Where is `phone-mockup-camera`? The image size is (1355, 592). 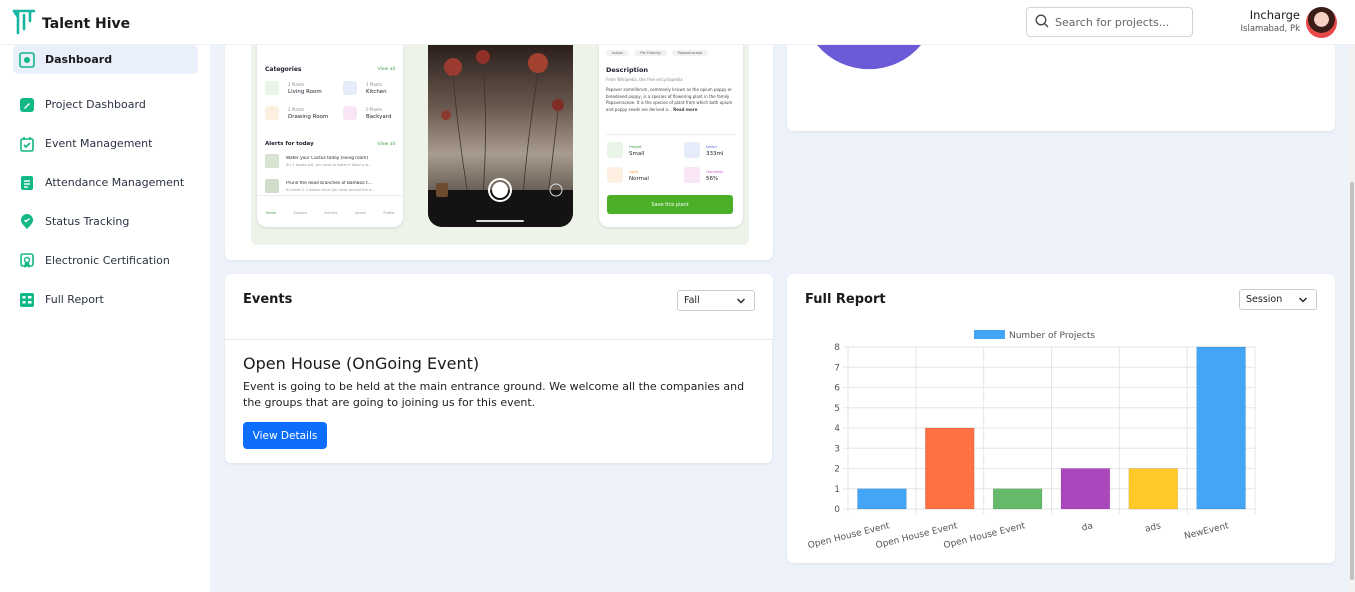
phone-mockup-camera is located at coordinates (500, 136).